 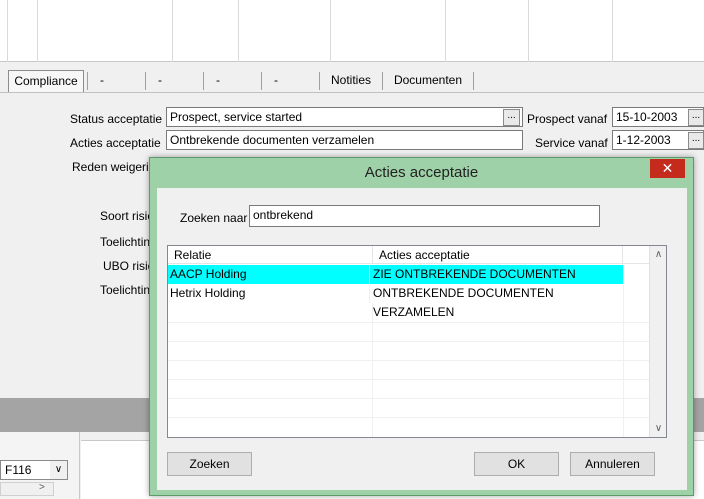 I want to click on tab-compliance: Compliance, so click(x=46, y=81).